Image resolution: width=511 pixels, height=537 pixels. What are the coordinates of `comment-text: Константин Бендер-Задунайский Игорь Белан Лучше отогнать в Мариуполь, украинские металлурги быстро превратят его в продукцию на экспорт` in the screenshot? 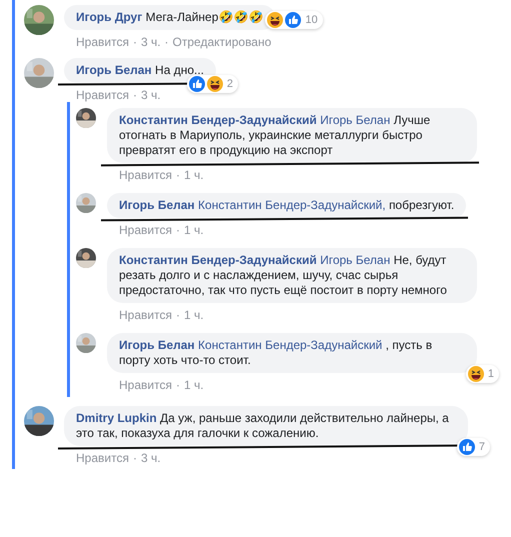 It's located at (292, 135).